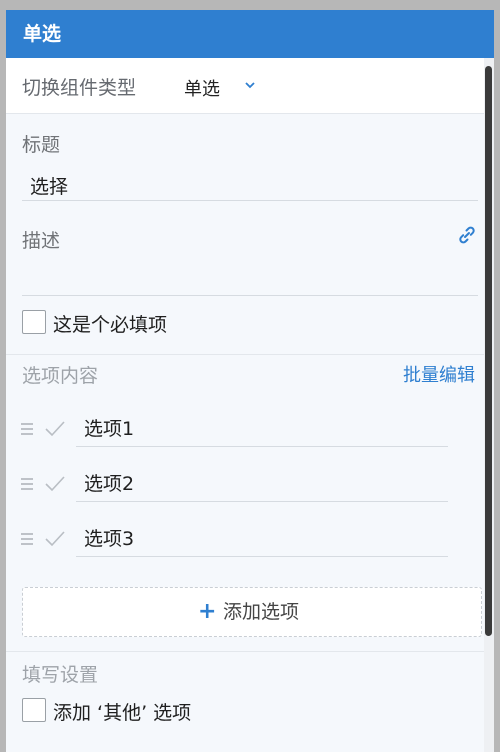 The width and height of the screenshot is (500, 752). I want to click on required-checkbox, so click(34, 322).